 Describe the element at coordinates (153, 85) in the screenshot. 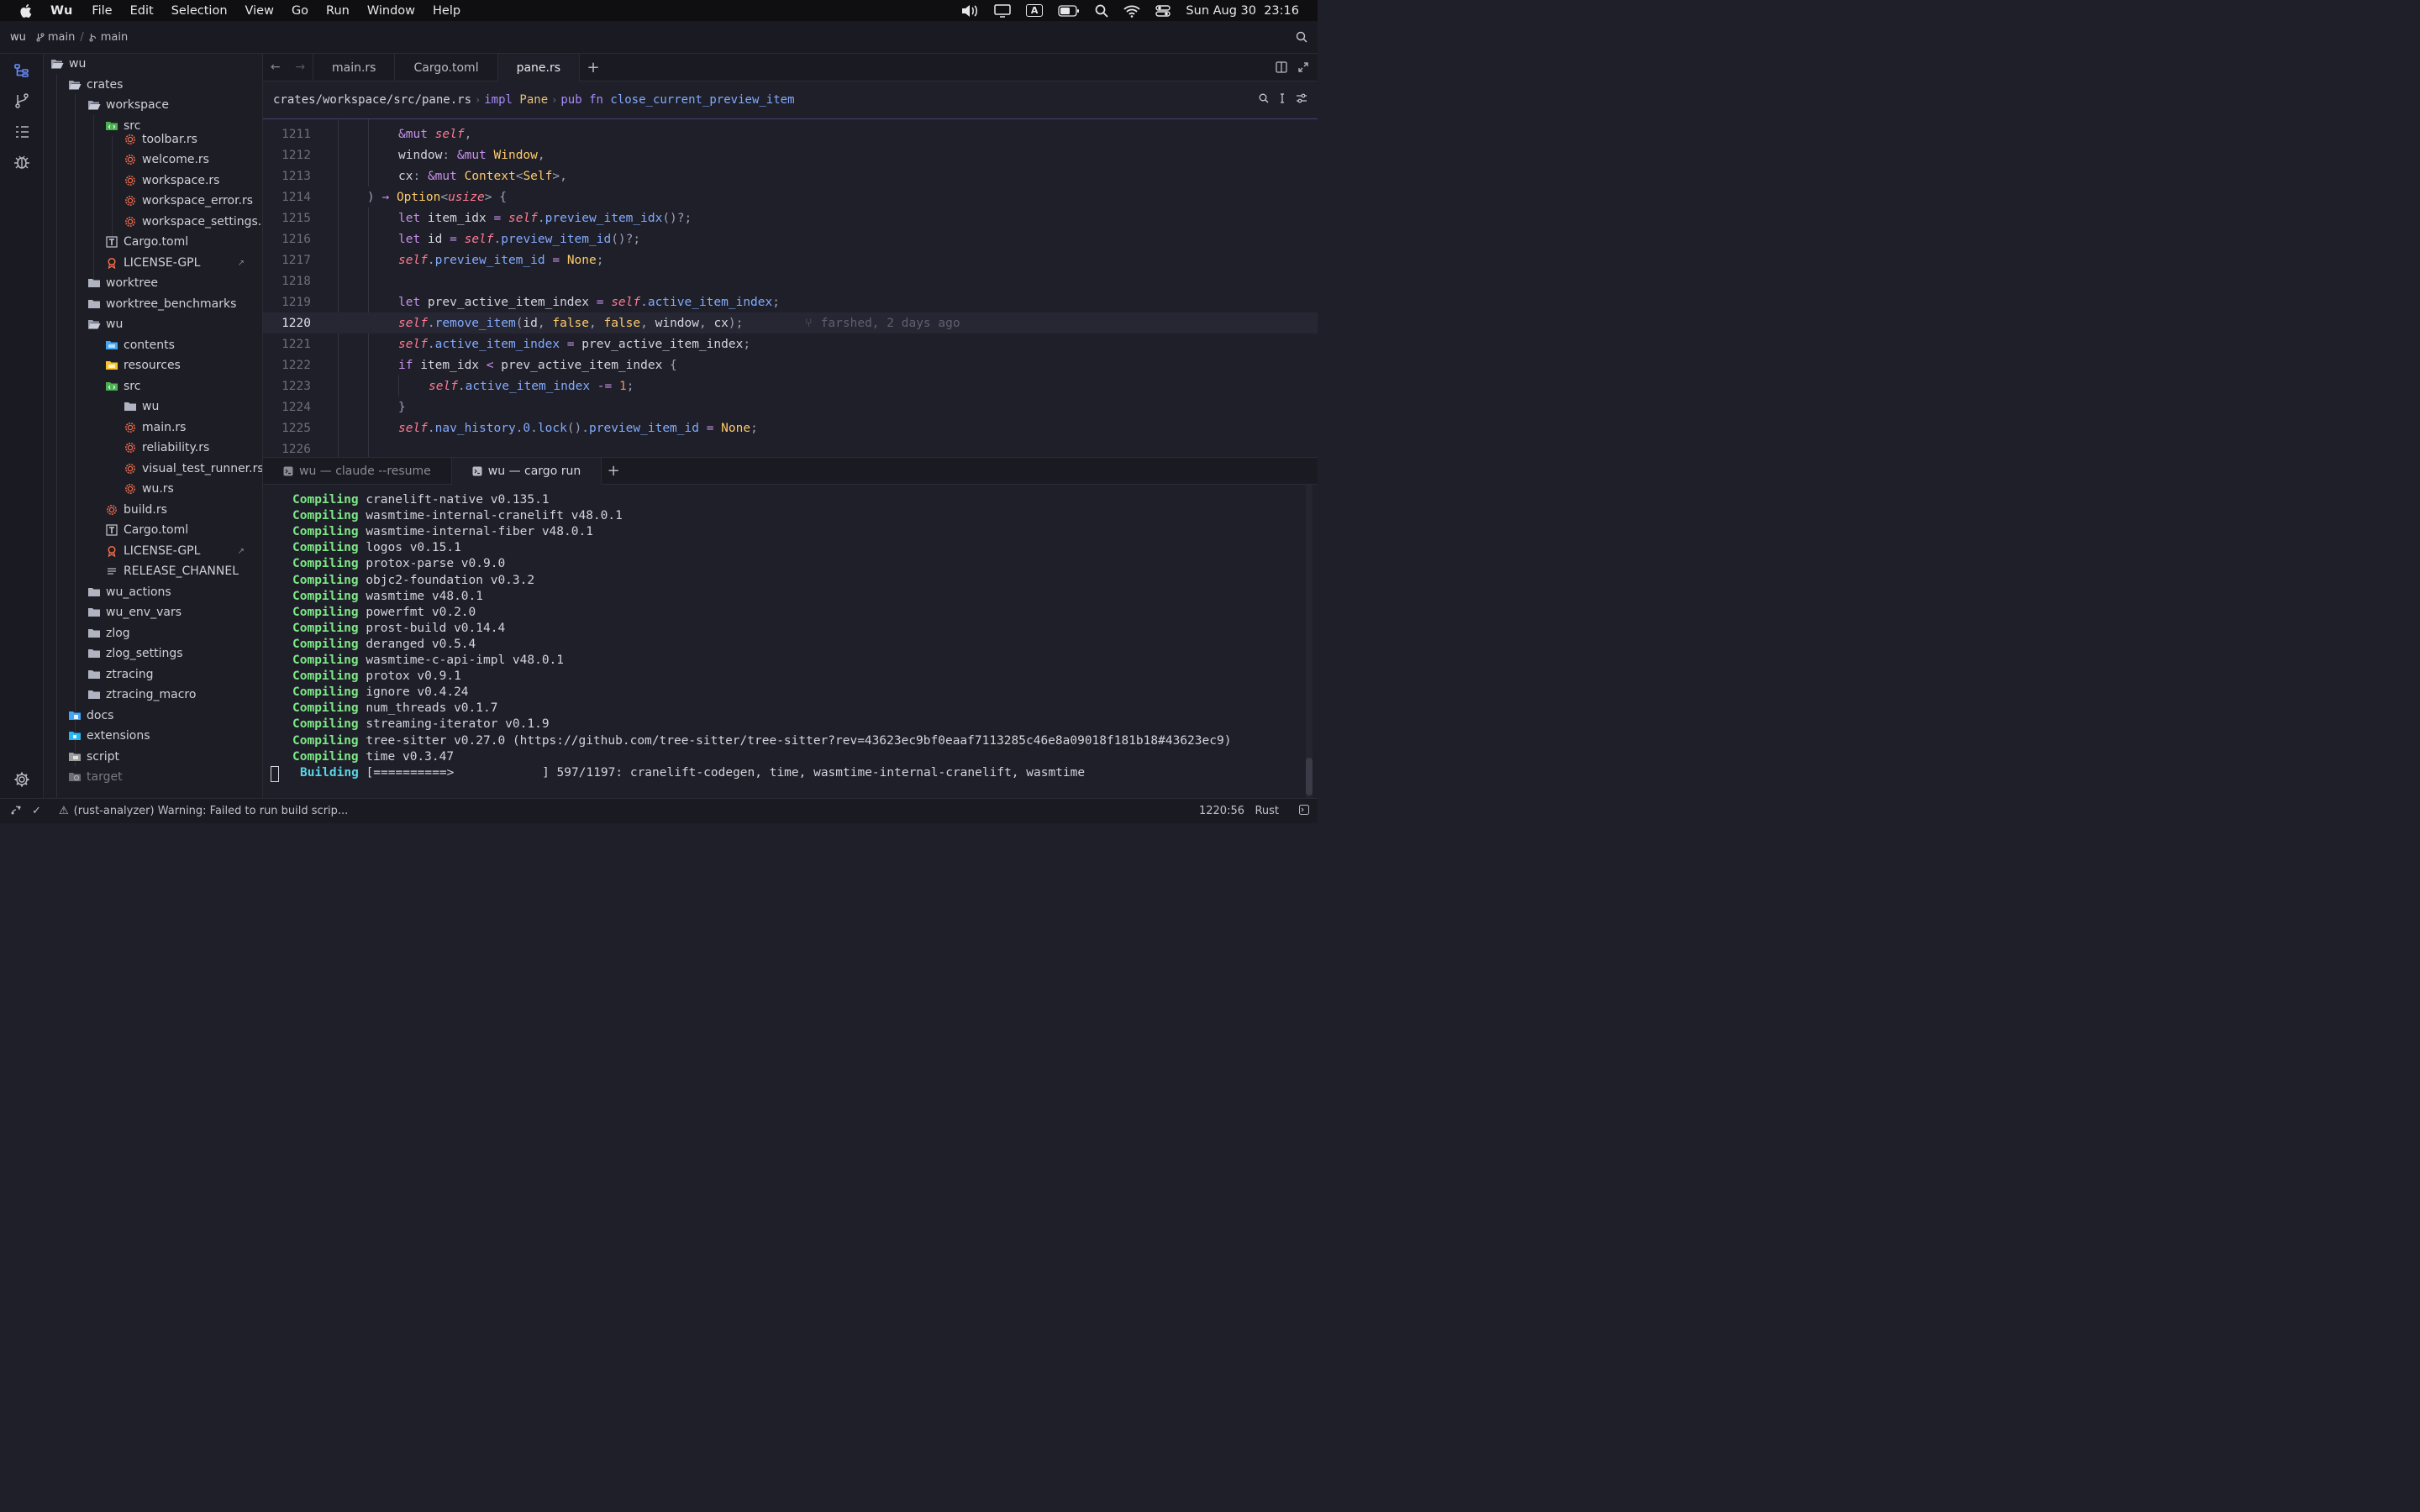

I see `tree-item: crates` at that location.